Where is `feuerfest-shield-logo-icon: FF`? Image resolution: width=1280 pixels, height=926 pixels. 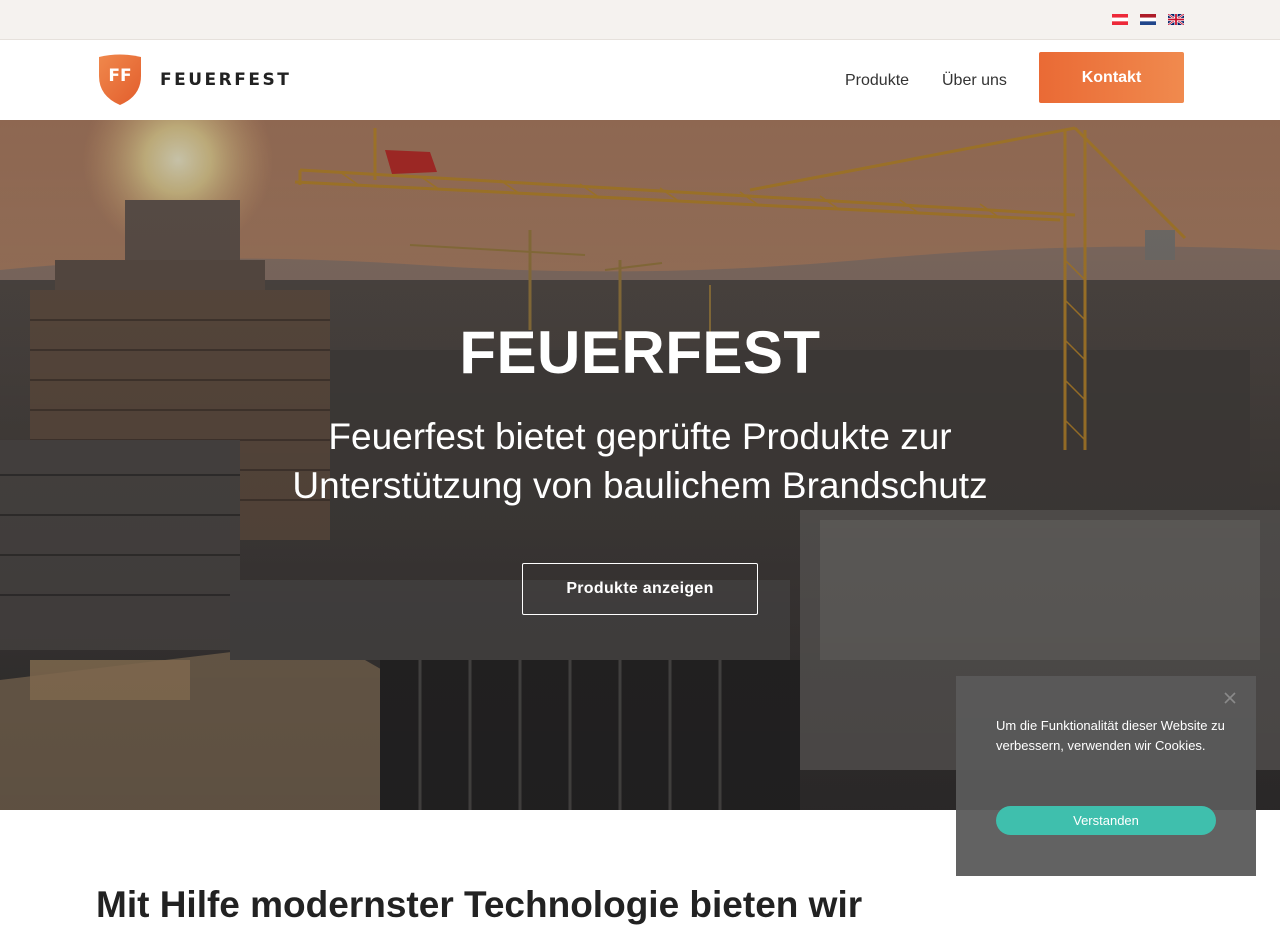
feuerfest-shield-logo-icon: FF is located at coordinates (120, 79).